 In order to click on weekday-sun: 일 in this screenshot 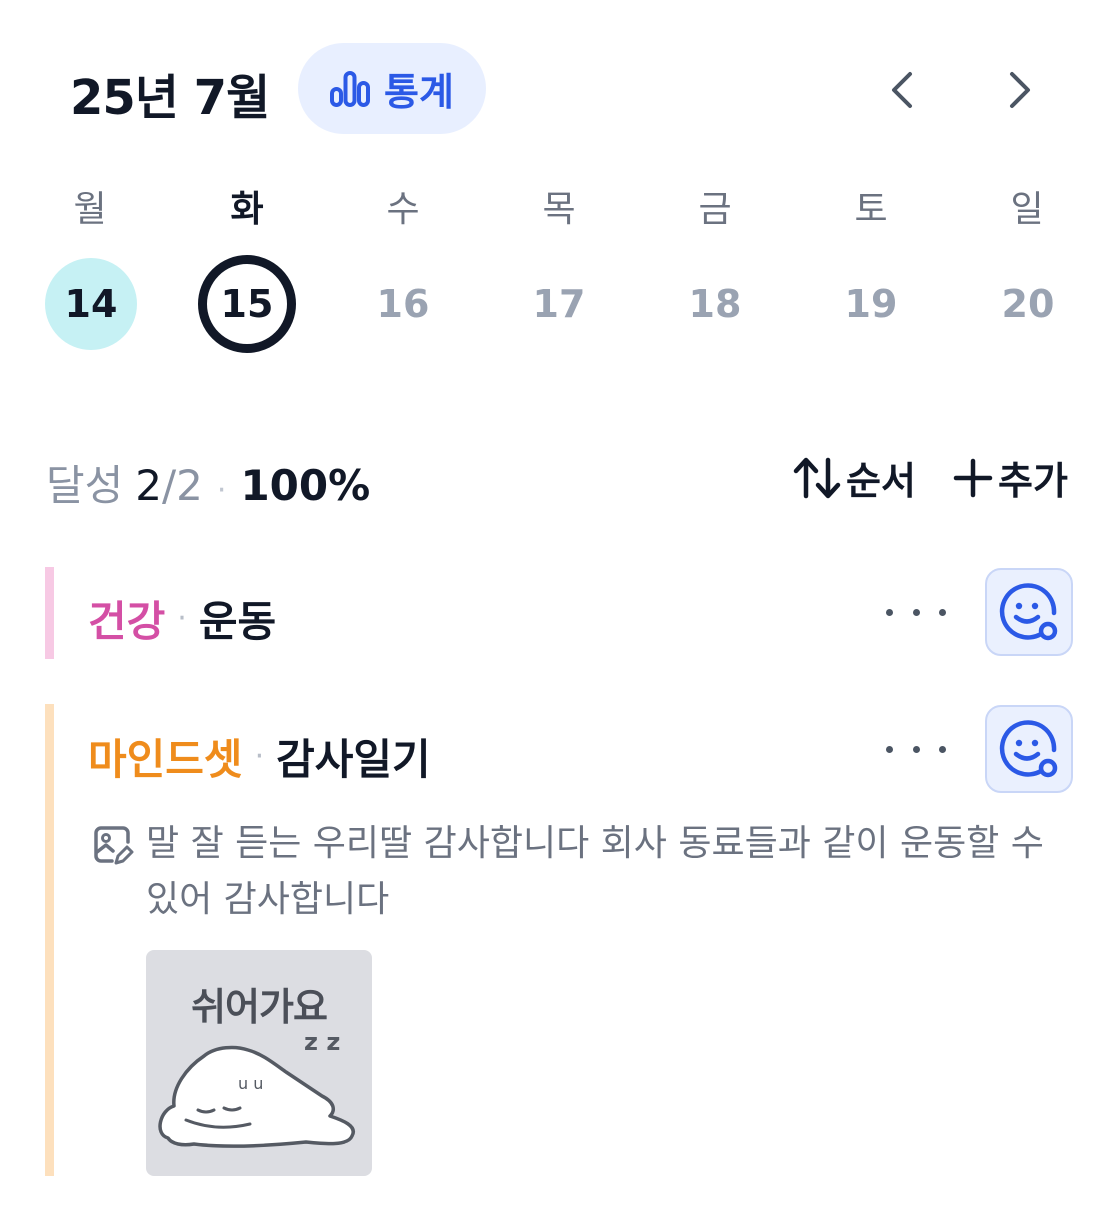, I will do `click(1027, 209)`.